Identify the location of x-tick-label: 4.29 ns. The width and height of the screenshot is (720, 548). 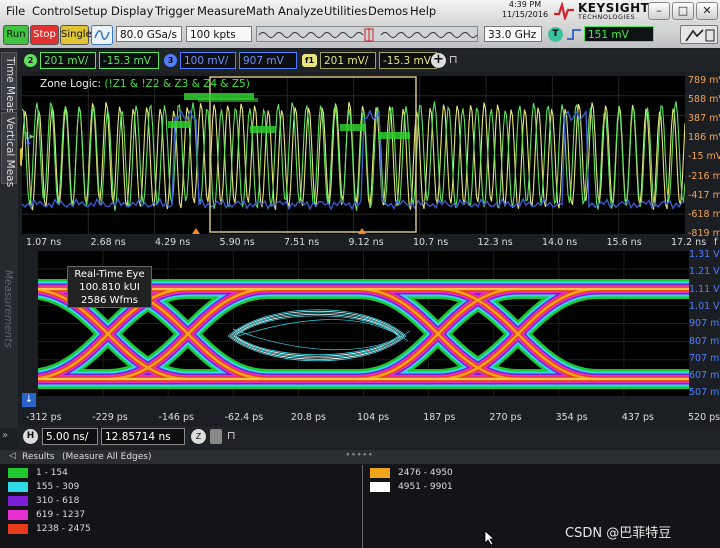
(173, 242).